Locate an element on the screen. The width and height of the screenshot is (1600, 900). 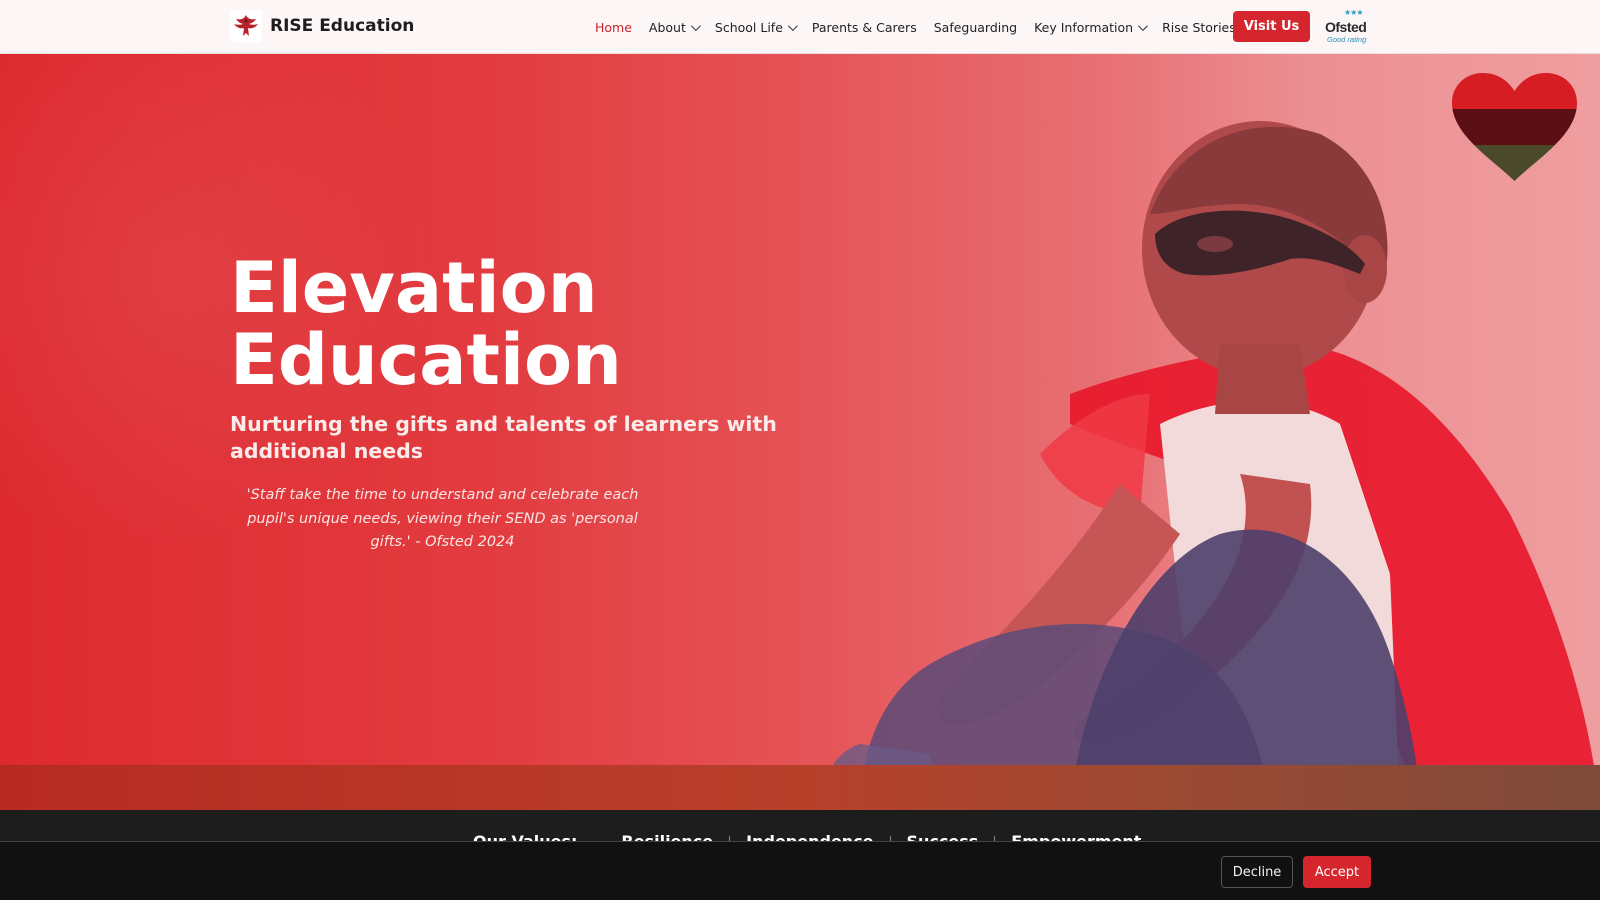
brand-name: RISE Education is located at coordinates (342, 26).